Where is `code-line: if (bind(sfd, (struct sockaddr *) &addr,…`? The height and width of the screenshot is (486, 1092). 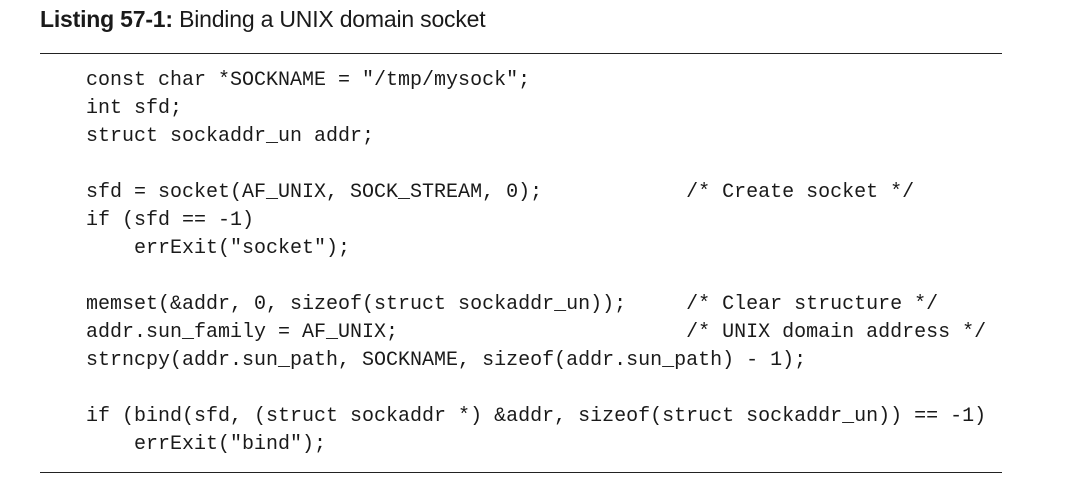 code-line: if (bind(sfd, (struct sockaddr *) &addr,… is located at coordinates (536, 416).